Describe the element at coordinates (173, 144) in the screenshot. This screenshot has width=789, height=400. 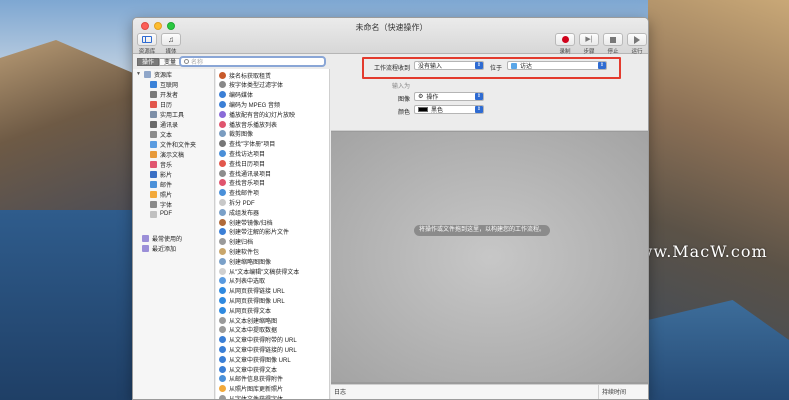
I see `library-item: 文件和文件夹` at that location.